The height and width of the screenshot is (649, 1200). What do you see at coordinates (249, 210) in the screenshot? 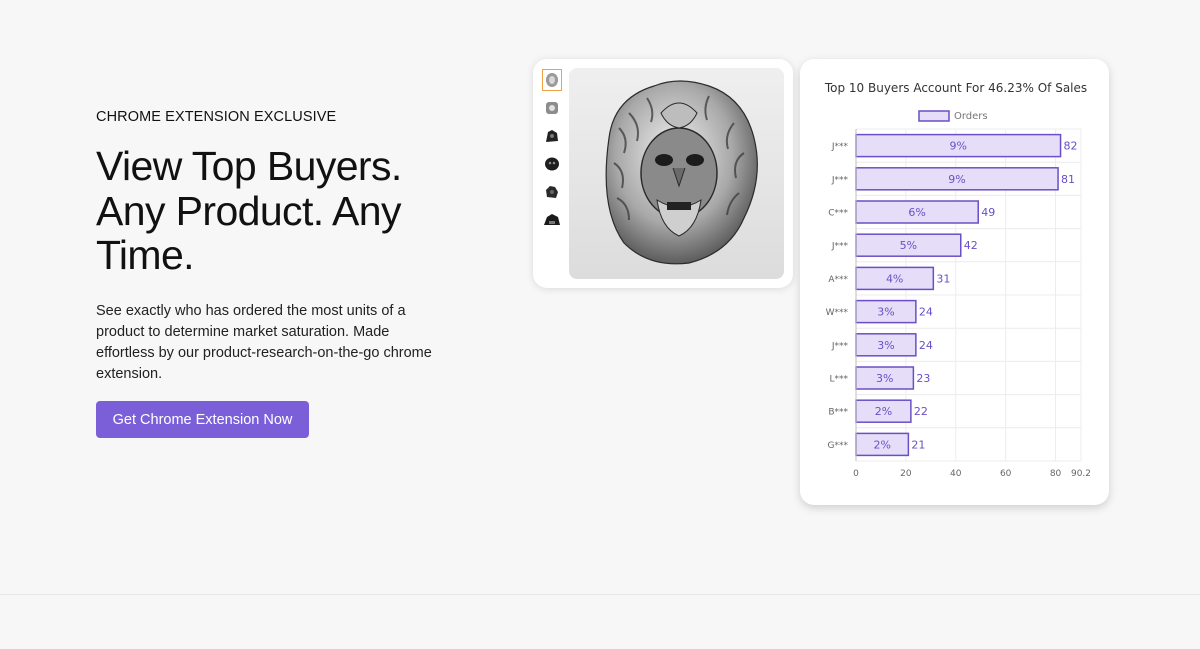
I see `headline-line: Any Product. Any` at bounding box center [249, 210].